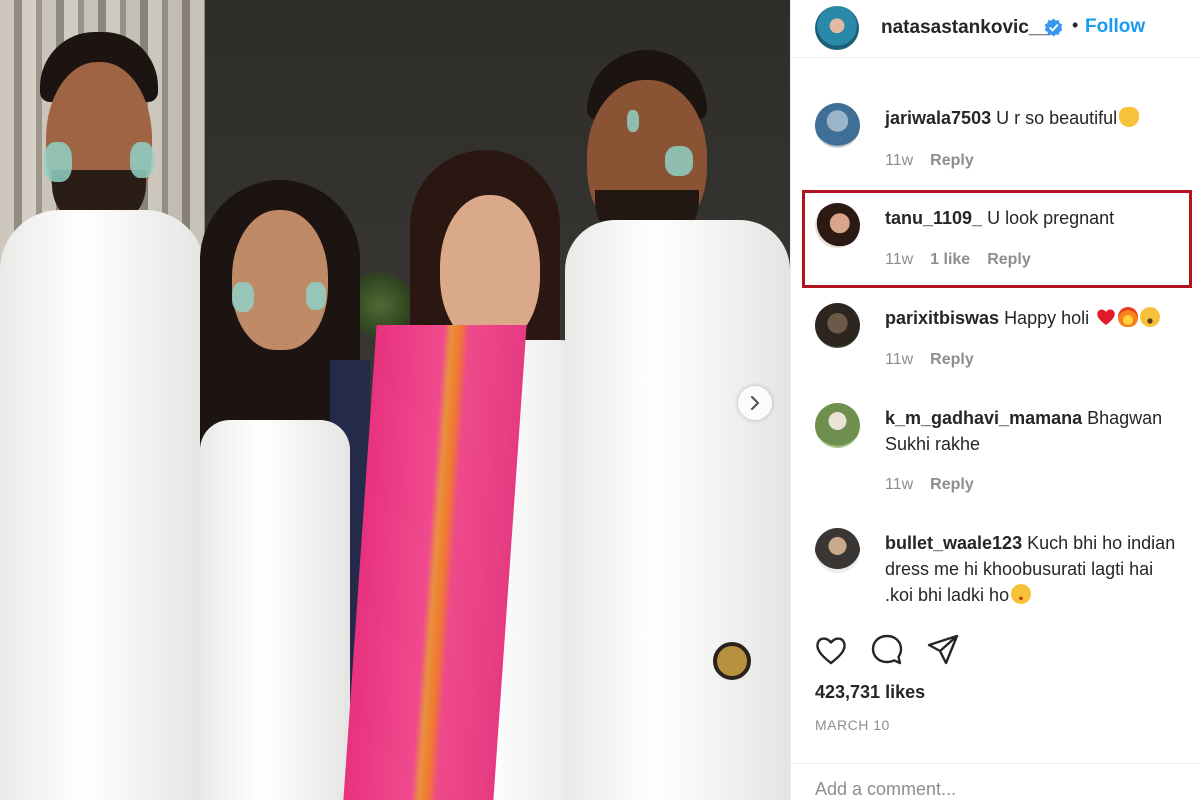 Image resolution: width=1200 pixels, height=800 pixels. I want to click on post-actions, so click(887, 650).